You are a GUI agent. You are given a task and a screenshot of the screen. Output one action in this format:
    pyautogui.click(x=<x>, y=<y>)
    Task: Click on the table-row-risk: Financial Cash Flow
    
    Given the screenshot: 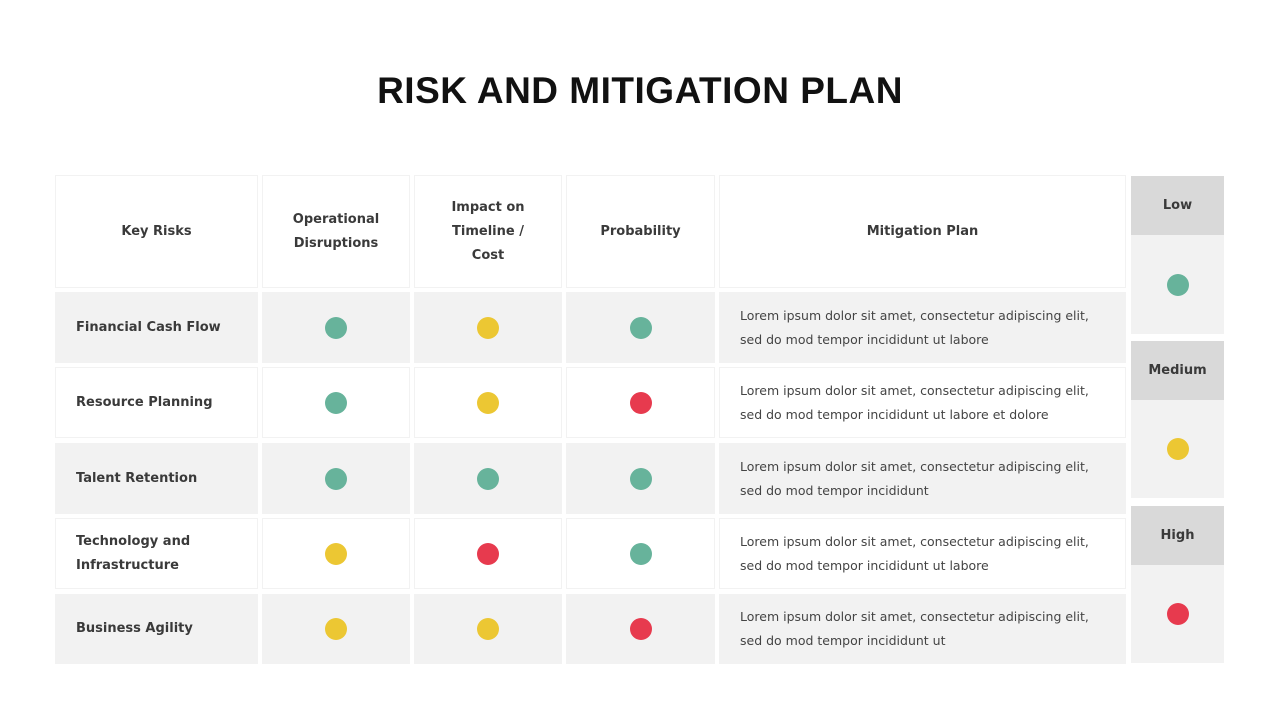 What is the action you would take?
    pyautogui.click(x=156, y=327)
    